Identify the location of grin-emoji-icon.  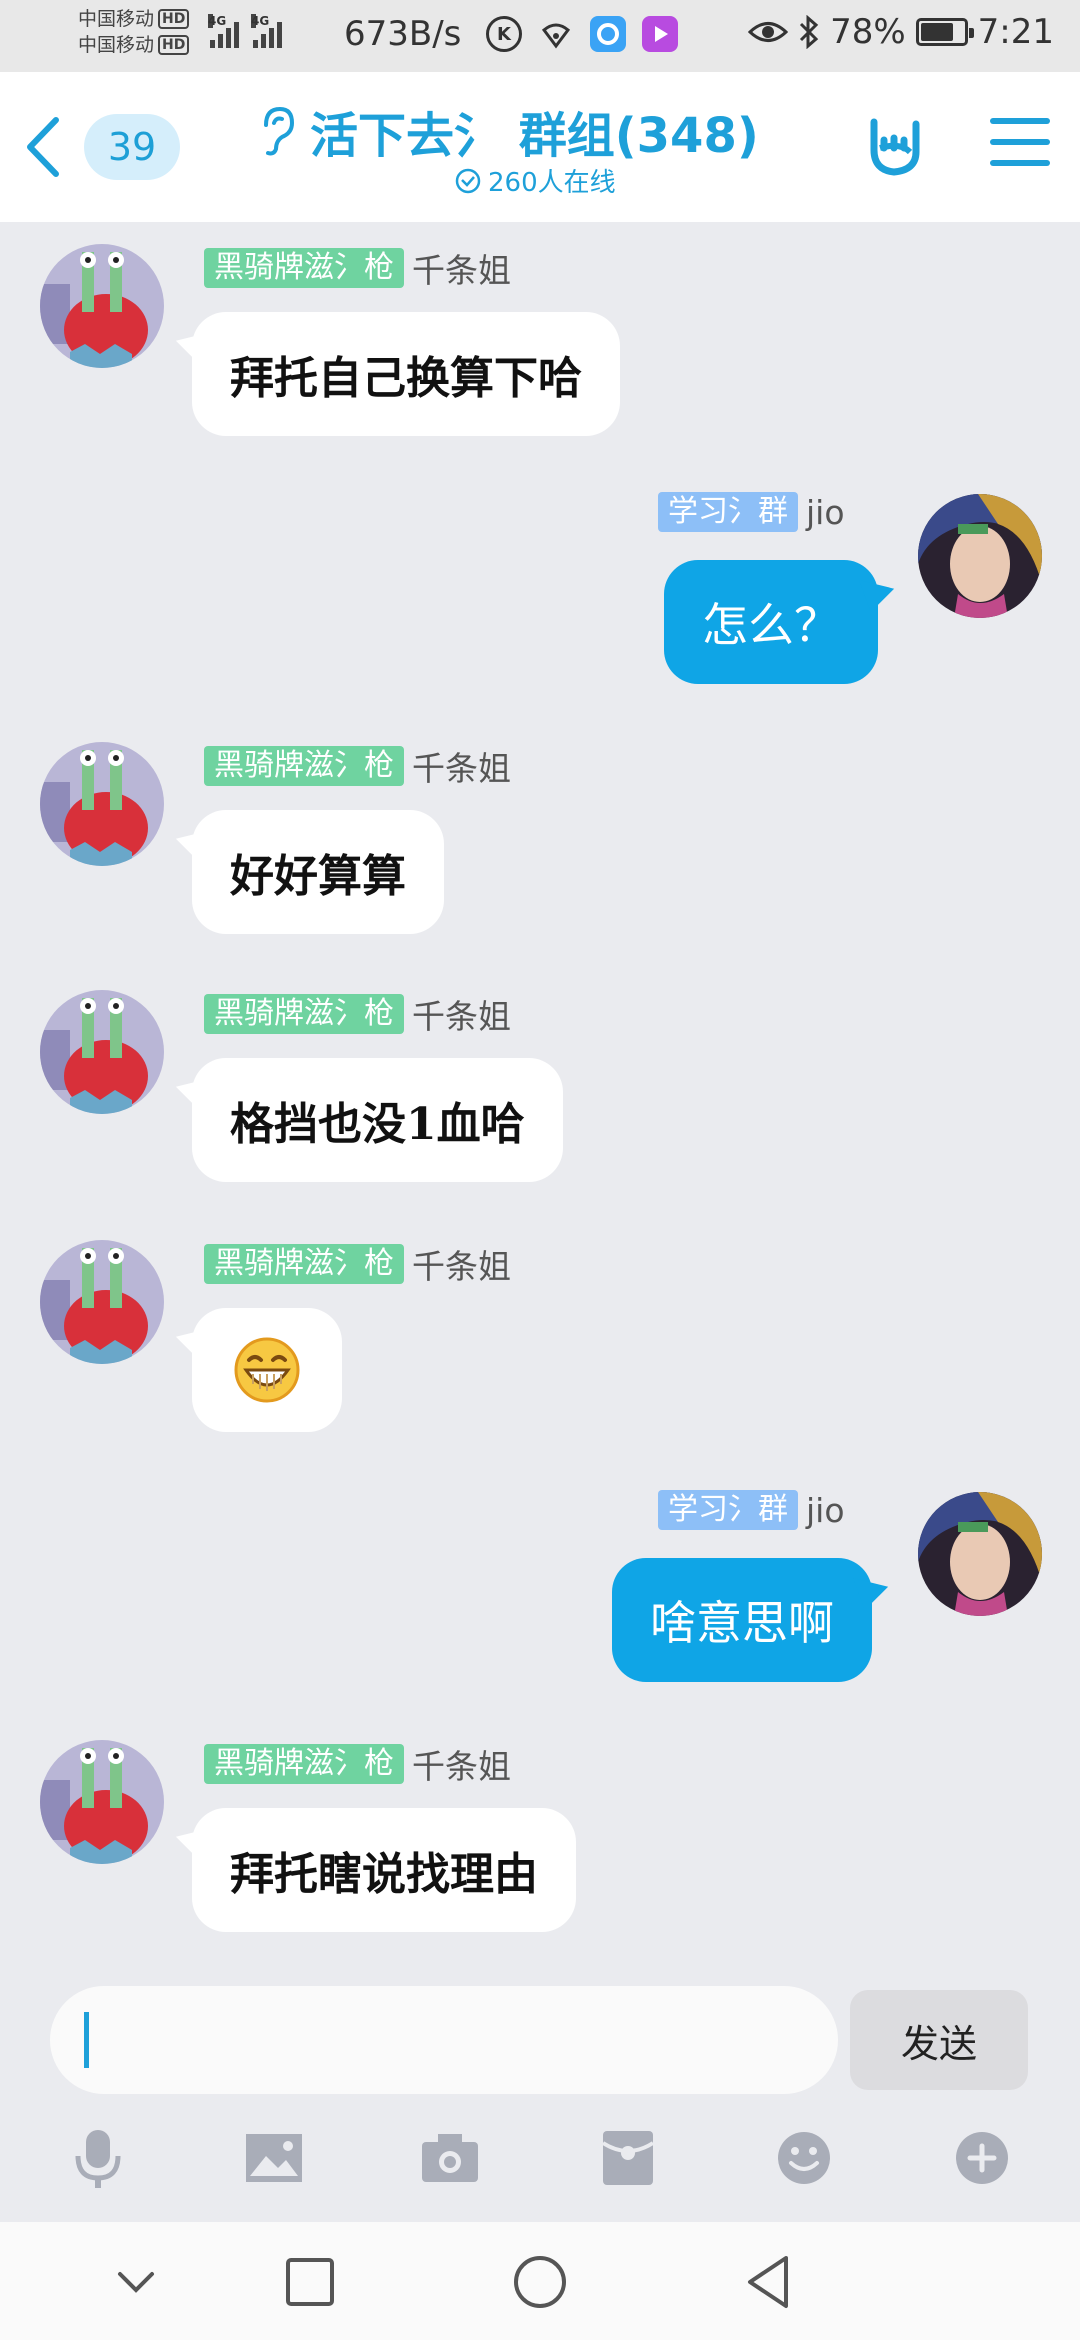
(267, 1370).